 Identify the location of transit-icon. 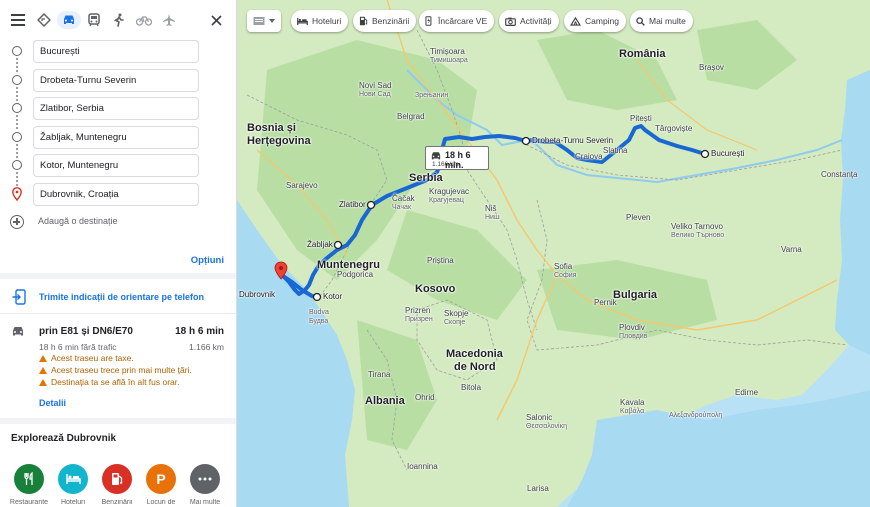
(94, 20).